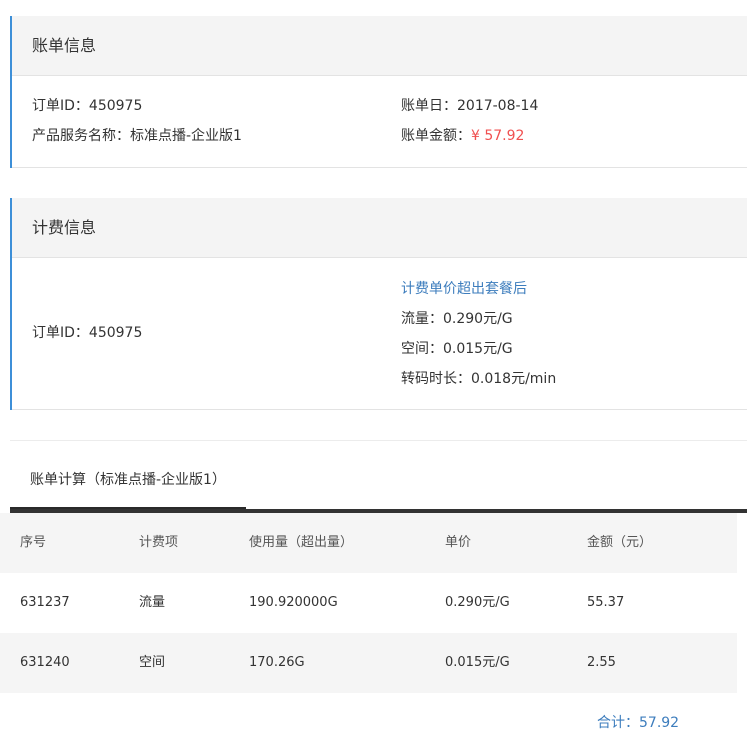 The height and width of the screenshot is (752, 747). What do you see at coordinates (601, 662) in the screenshot?
I see `cell-amount: 2.55` at bounding box center [601, 662].